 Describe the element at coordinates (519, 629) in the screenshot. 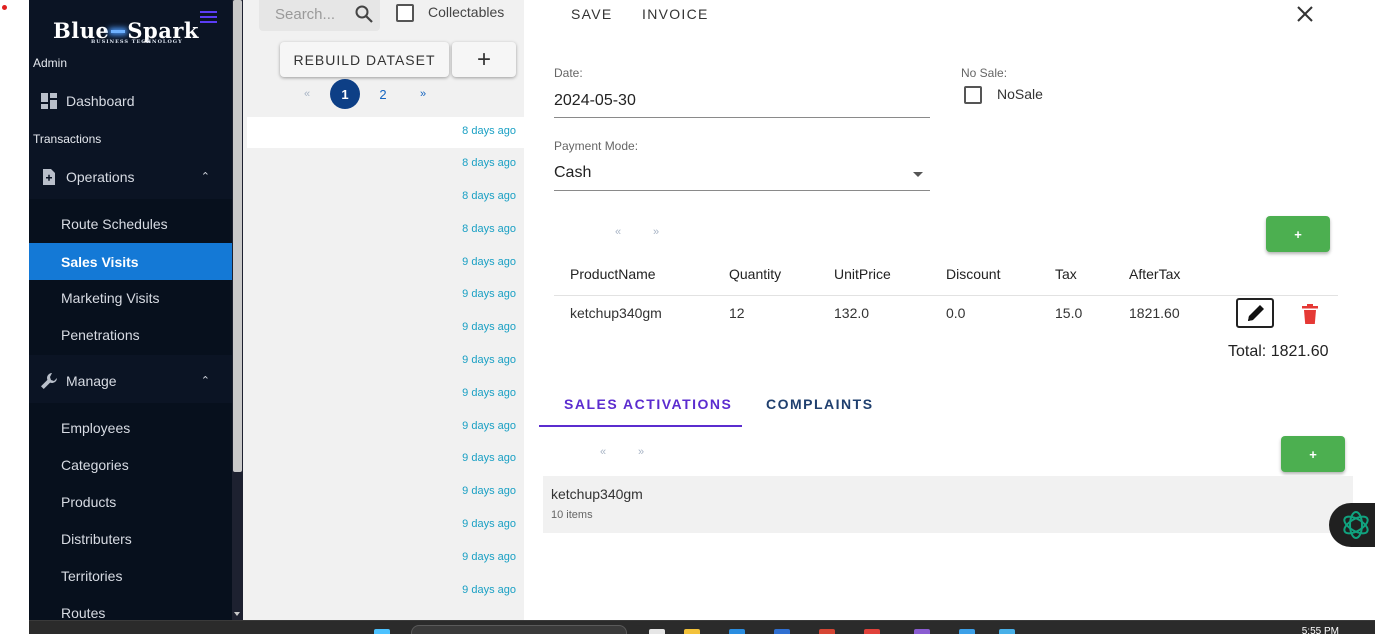

I see `taskbar-search` at that location.